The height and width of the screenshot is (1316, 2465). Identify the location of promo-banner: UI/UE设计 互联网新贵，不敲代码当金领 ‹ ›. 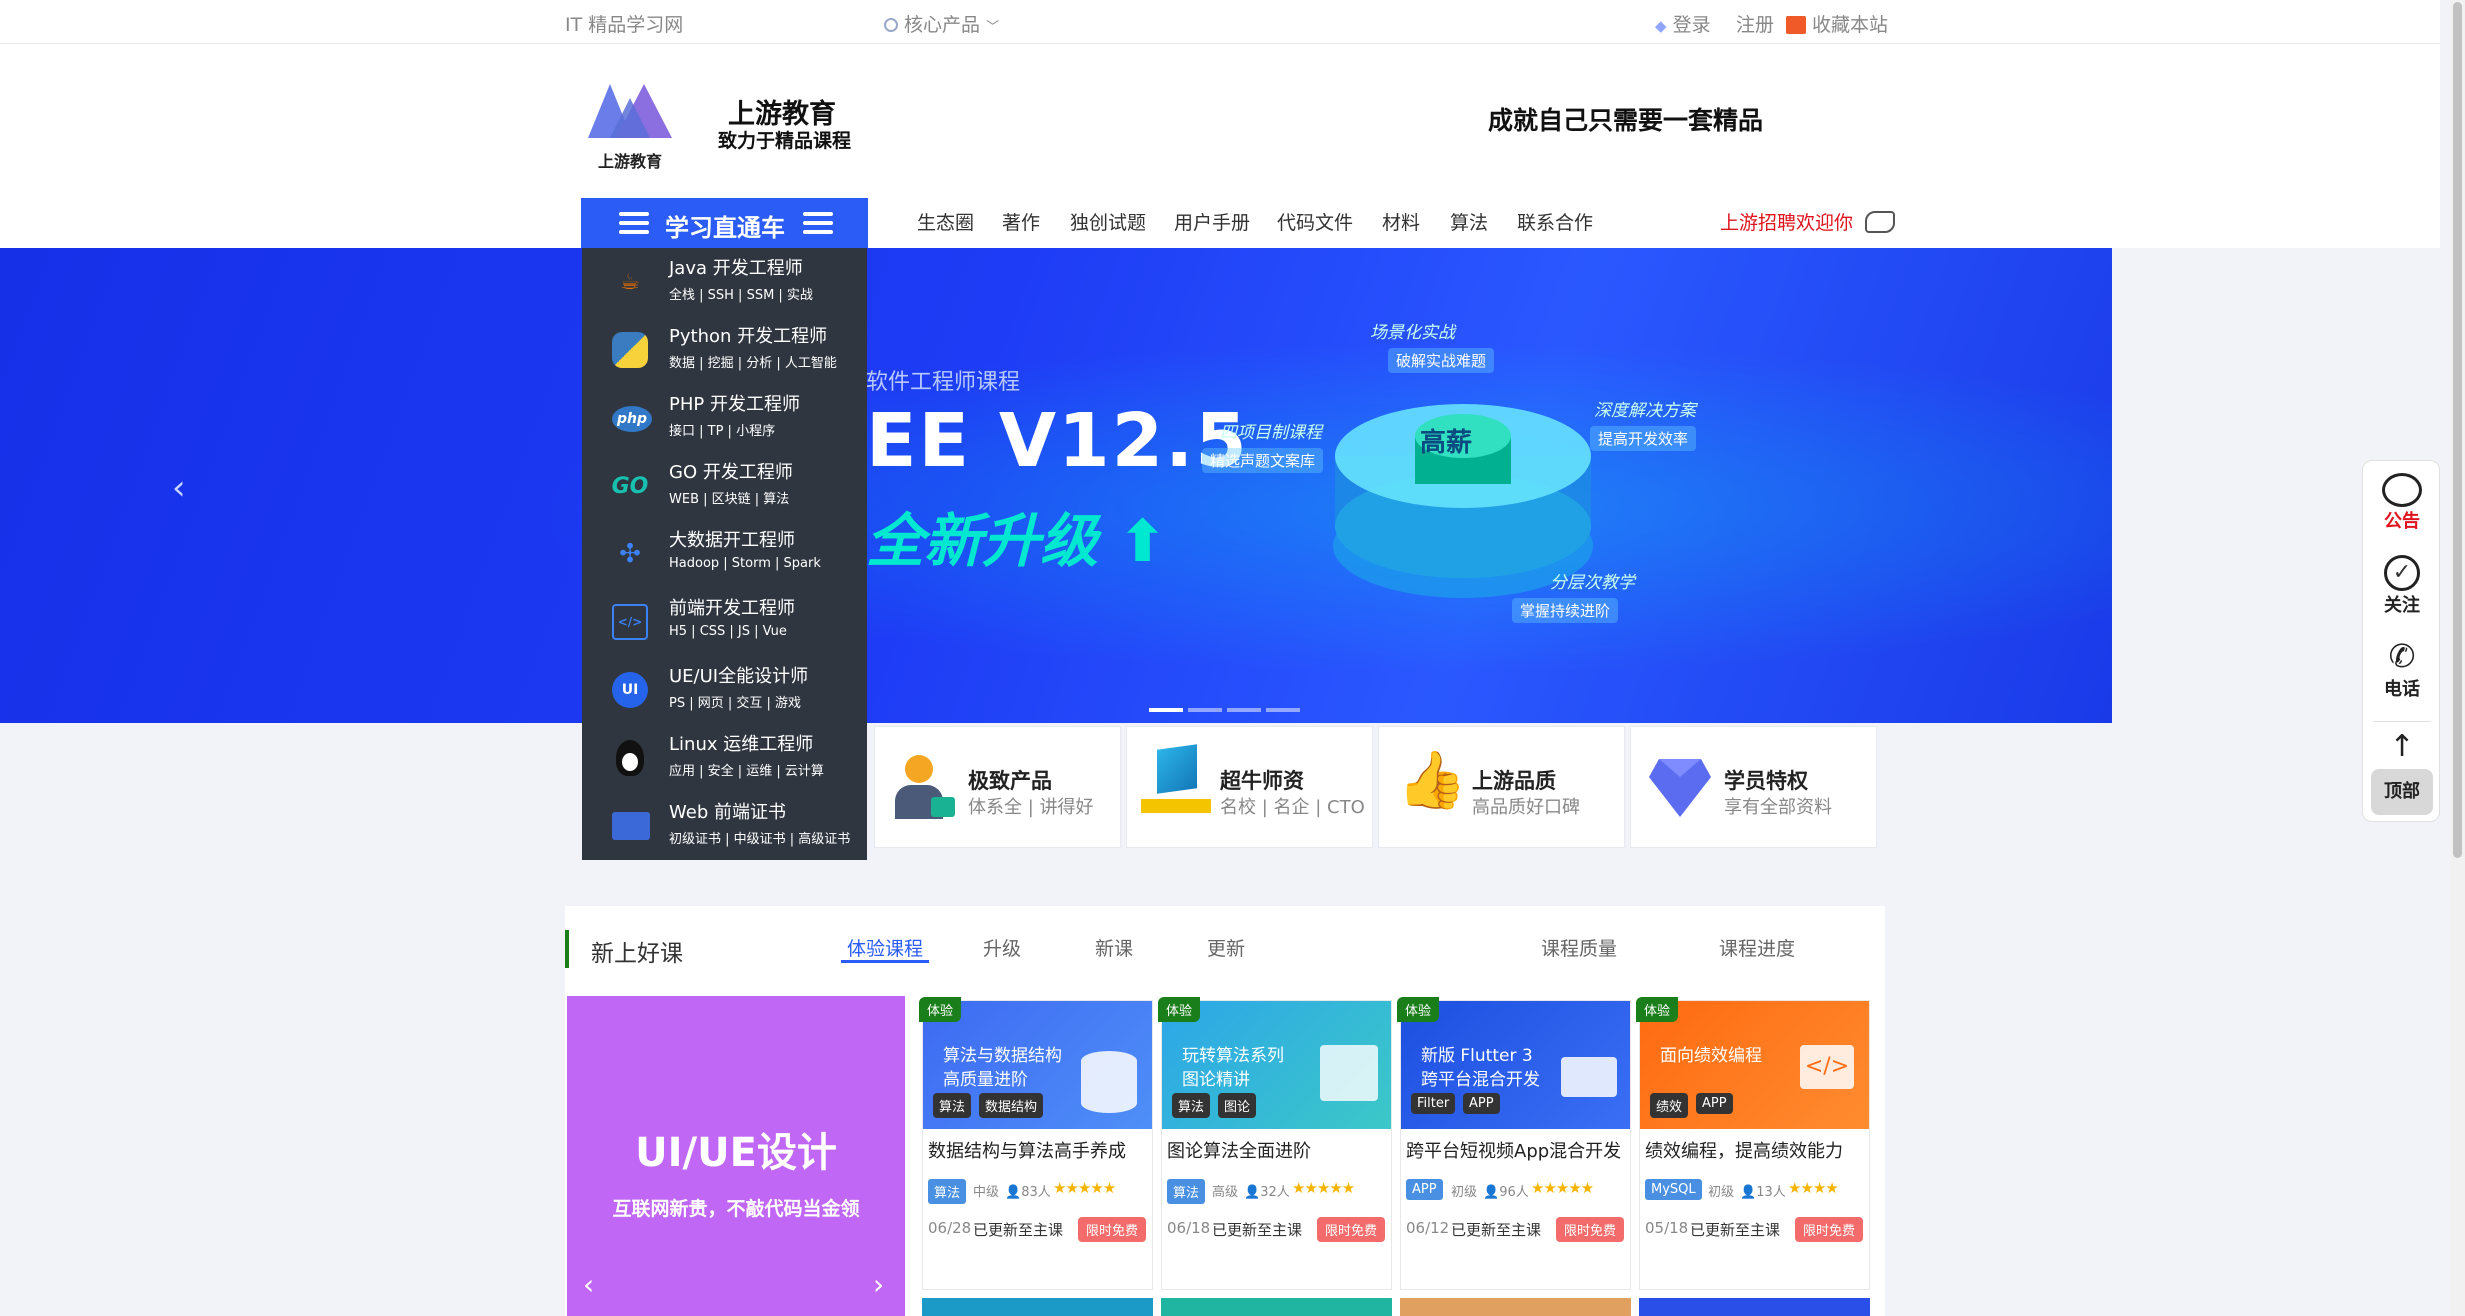
(736, 1156).